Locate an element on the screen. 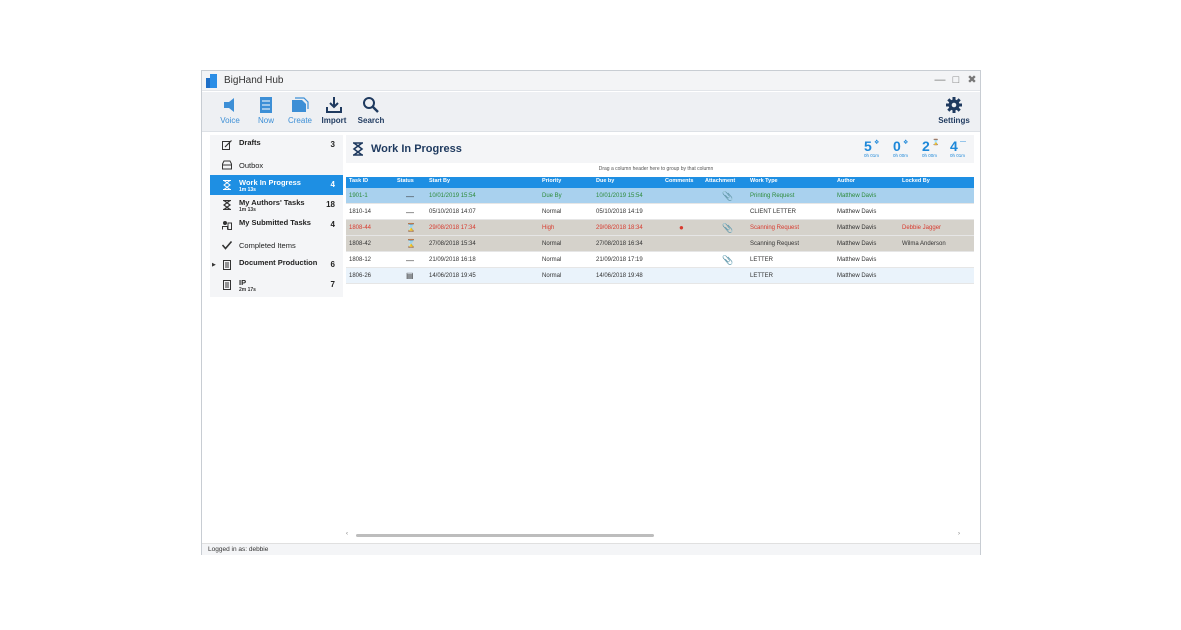  cell-task-id: 1808-44 is located at coordinates (360, 228).